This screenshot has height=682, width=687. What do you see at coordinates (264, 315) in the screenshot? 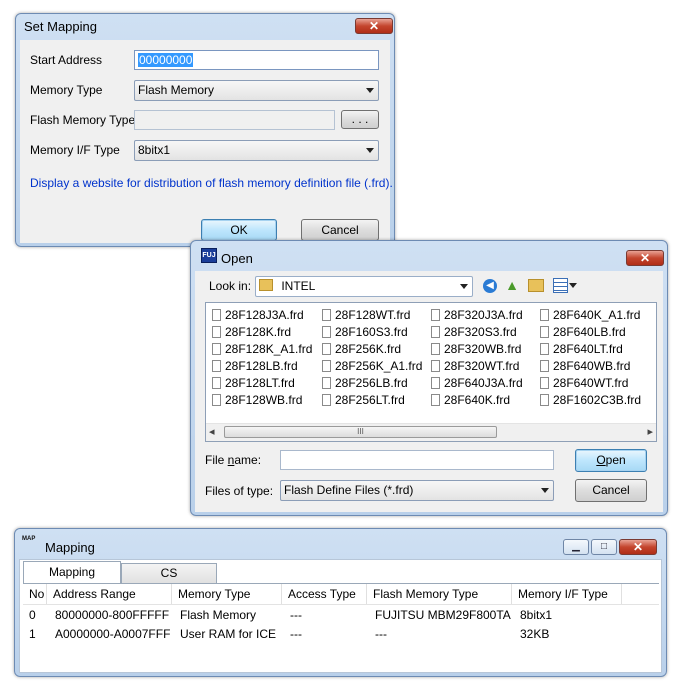
I see `file-item-label: 28F128J3A.frd` at bounding box center [264, 315].